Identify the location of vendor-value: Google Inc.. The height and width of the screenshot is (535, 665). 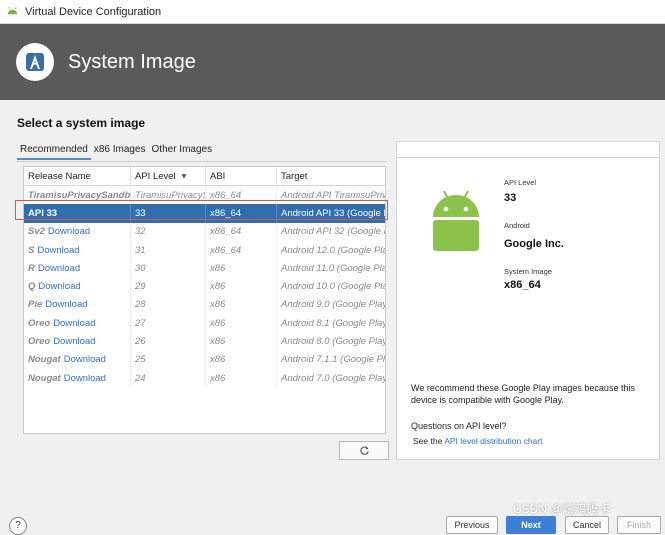
(534, 244).